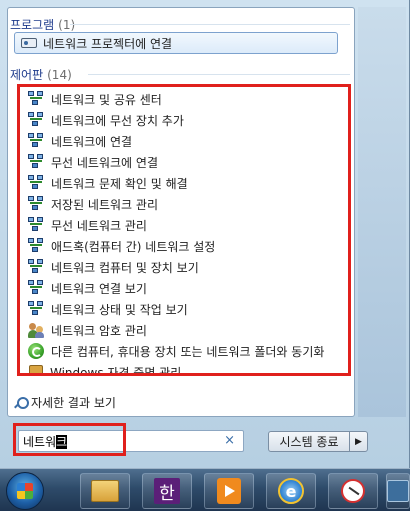  Describe the element at coordinates (186, 288) in the screenshot. I see `cp-item-view-connections: 네트워크 연결 보기` at that location.